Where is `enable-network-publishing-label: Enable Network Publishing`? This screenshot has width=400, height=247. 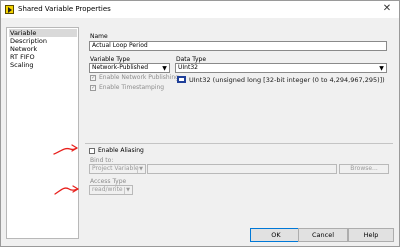 enable-network-publishing-label: Enable Network Publishing is located at coordinates (139, 77).